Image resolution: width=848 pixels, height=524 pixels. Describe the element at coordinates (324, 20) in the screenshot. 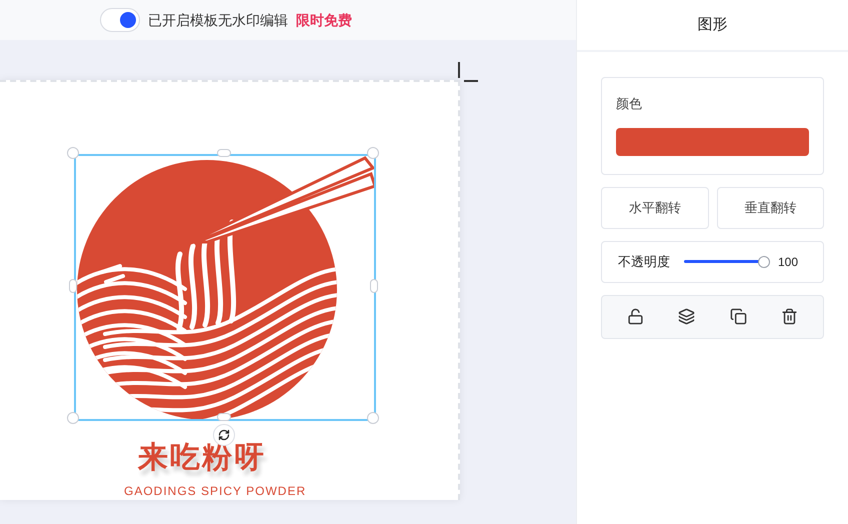

I see `promo-label: 限时免费` at that location.